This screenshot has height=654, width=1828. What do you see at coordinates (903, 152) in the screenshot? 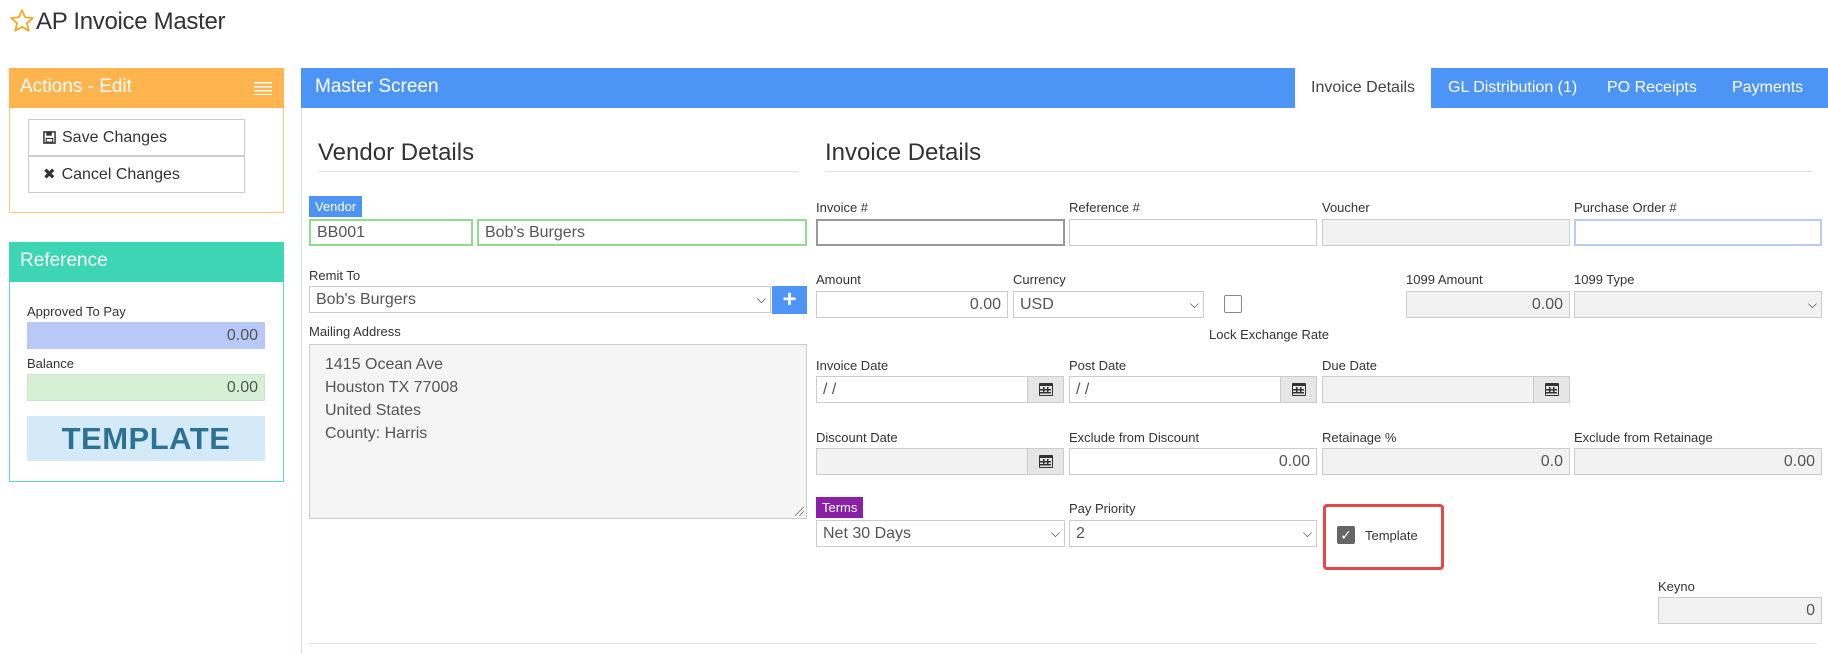
I see `invoice-details-title: Invoice Details` at bounding box center [903, 152].